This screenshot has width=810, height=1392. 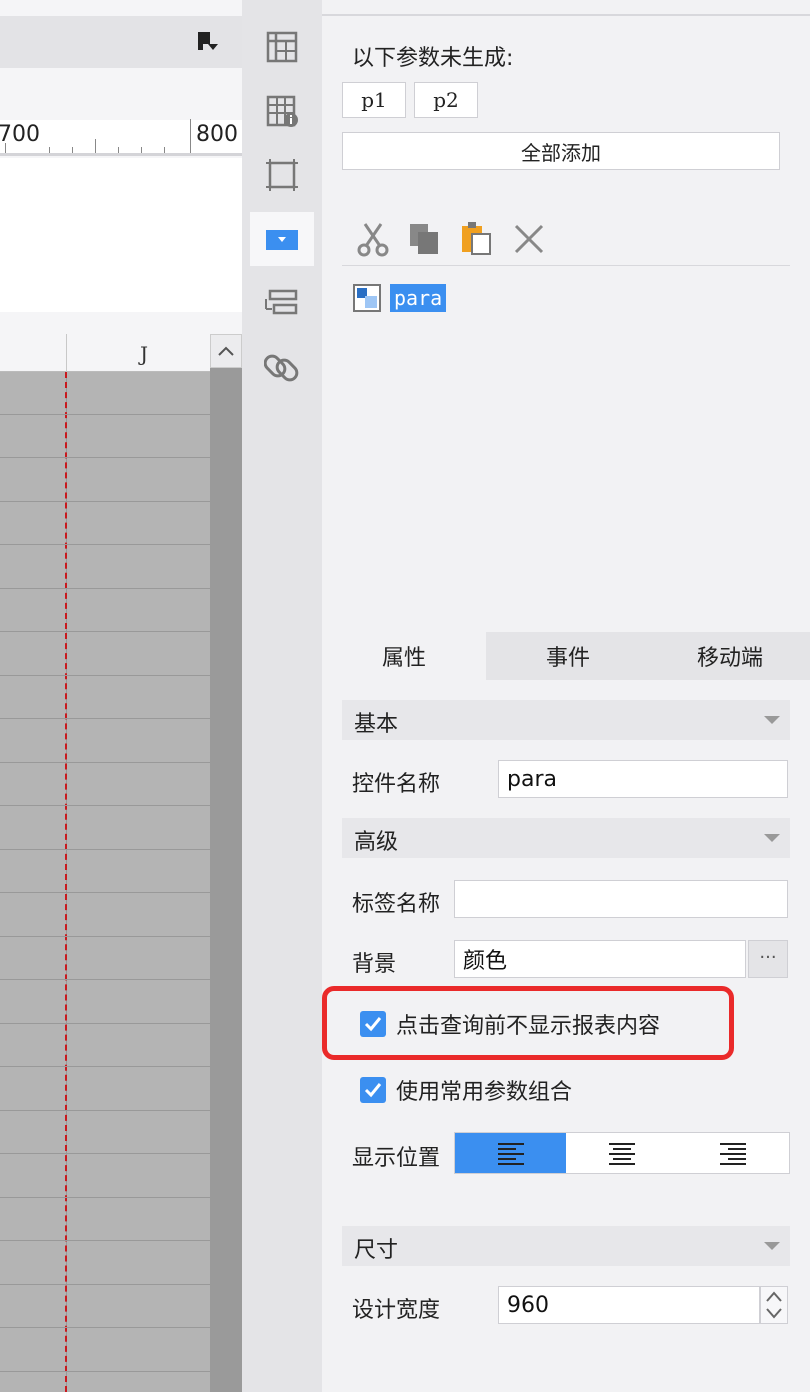 I want to click on align-center-icon, so click(x=621, y=1154).